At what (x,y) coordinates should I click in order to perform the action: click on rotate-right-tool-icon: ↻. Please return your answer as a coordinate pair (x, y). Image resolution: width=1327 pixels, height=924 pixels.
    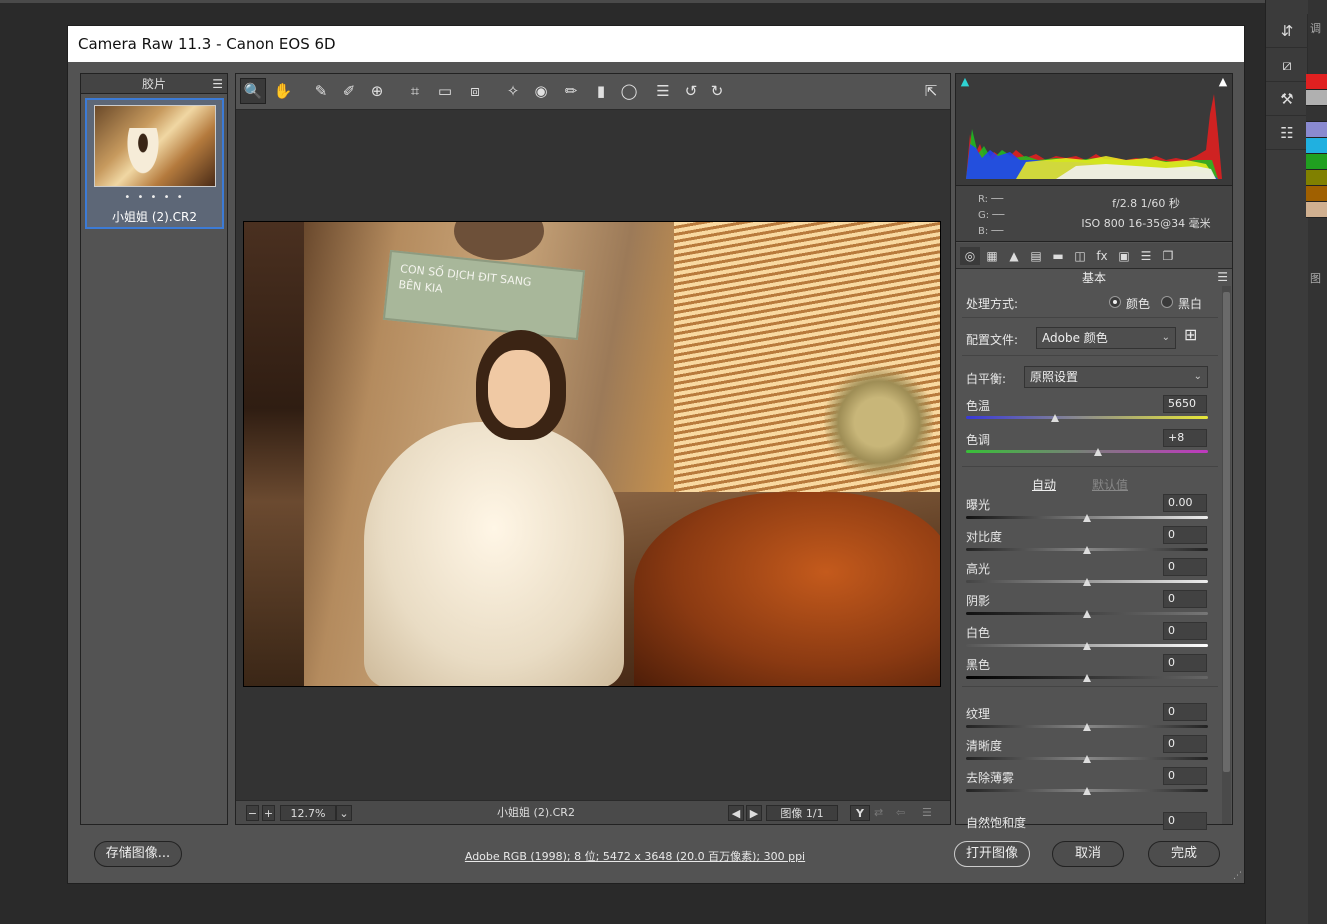
    Looking at the image, I should click on (717, 91).